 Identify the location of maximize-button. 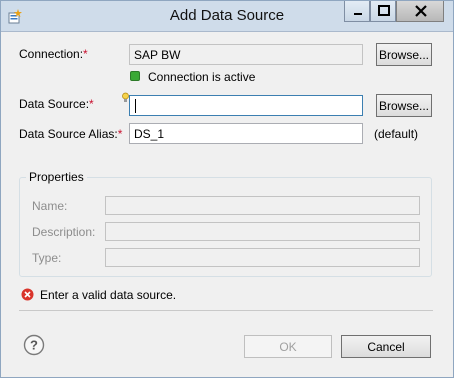
(383, 11).